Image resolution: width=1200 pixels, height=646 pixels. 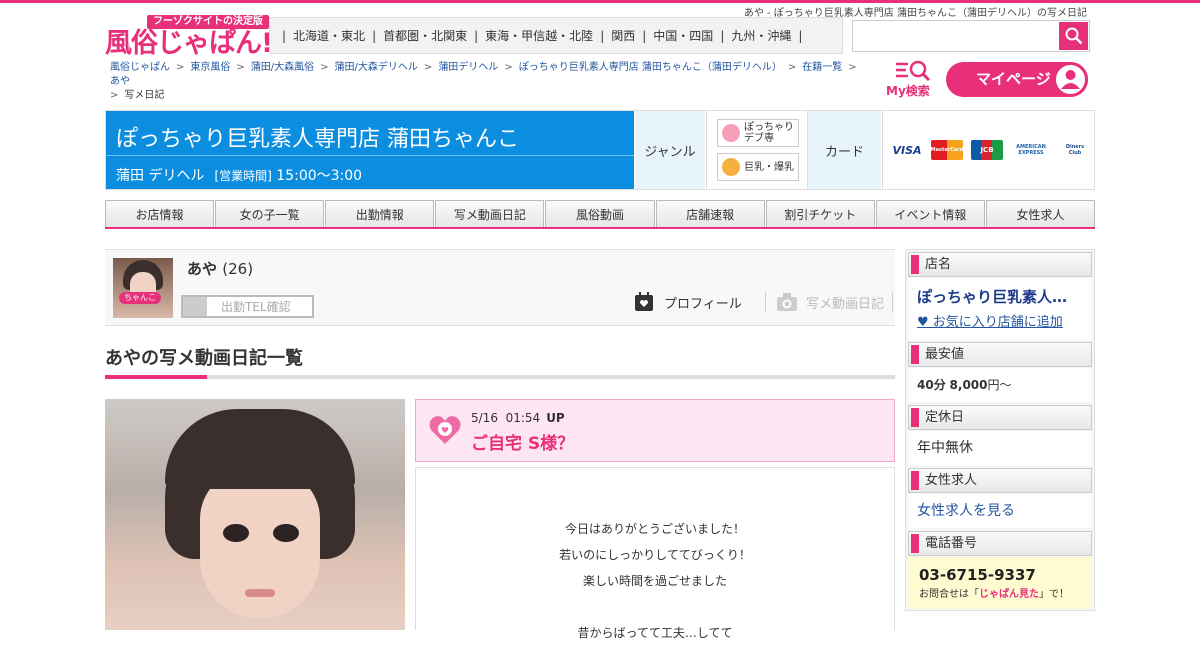 I want to click on camera-icon, so click(x=787, y=302).